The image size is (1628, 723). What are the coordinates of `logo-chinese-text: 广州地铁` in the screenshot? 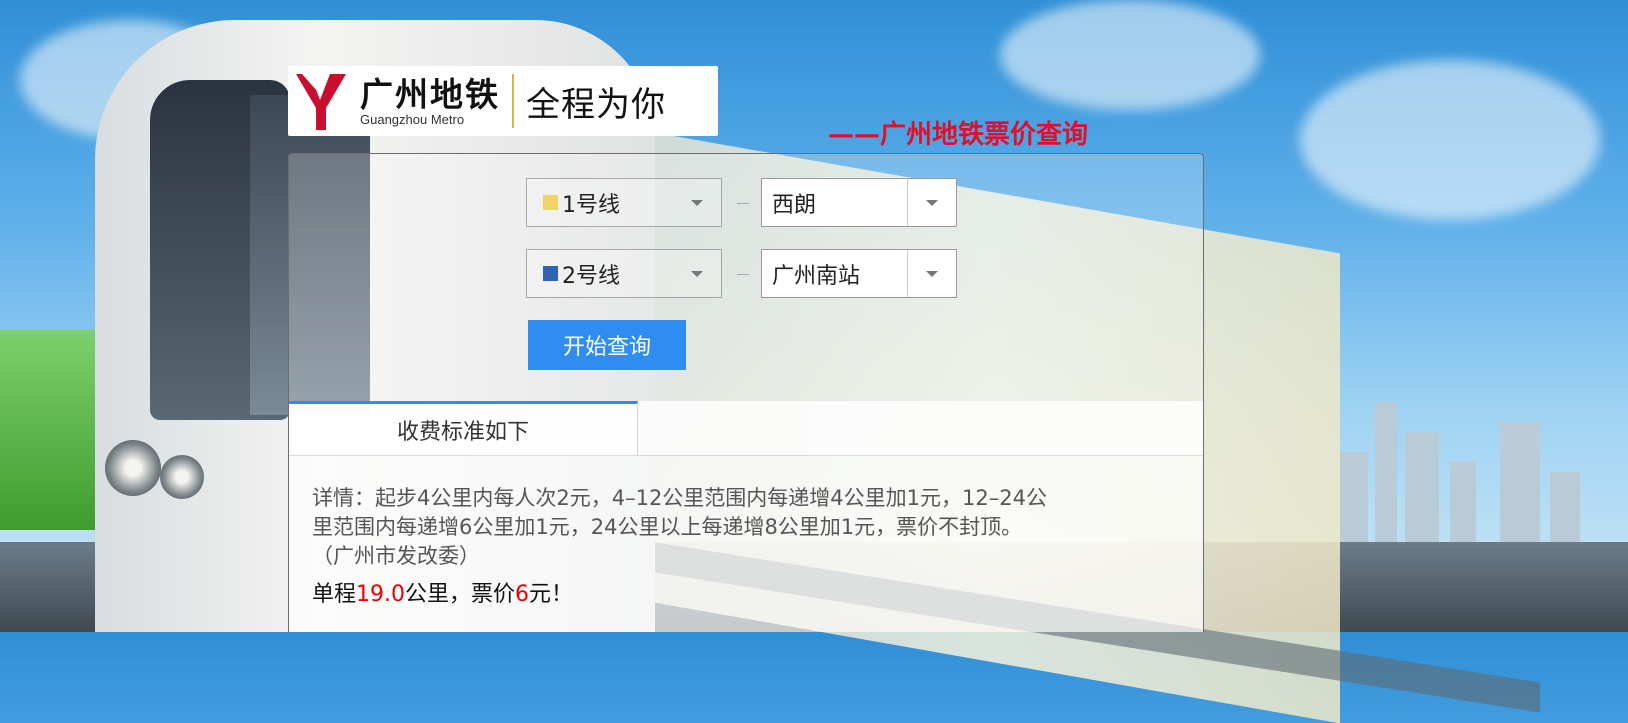 It's located at (430, 94).